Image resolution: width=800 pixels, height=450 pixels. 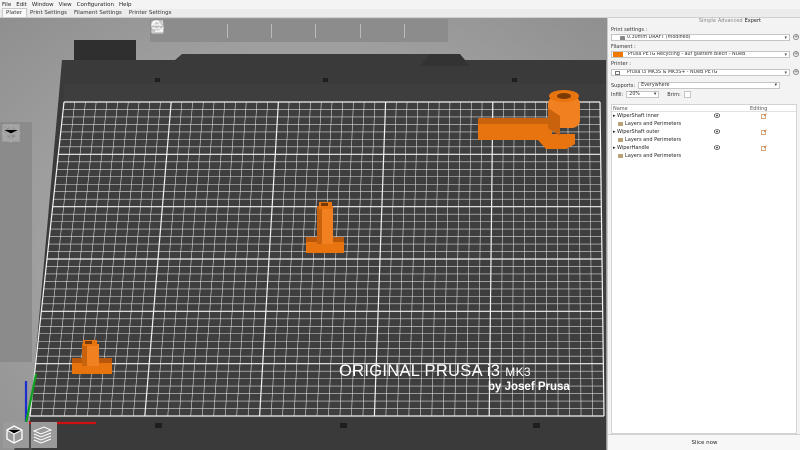 I want to click on tab-filament-settings: Filament Settings, so click(x=98, y=13).